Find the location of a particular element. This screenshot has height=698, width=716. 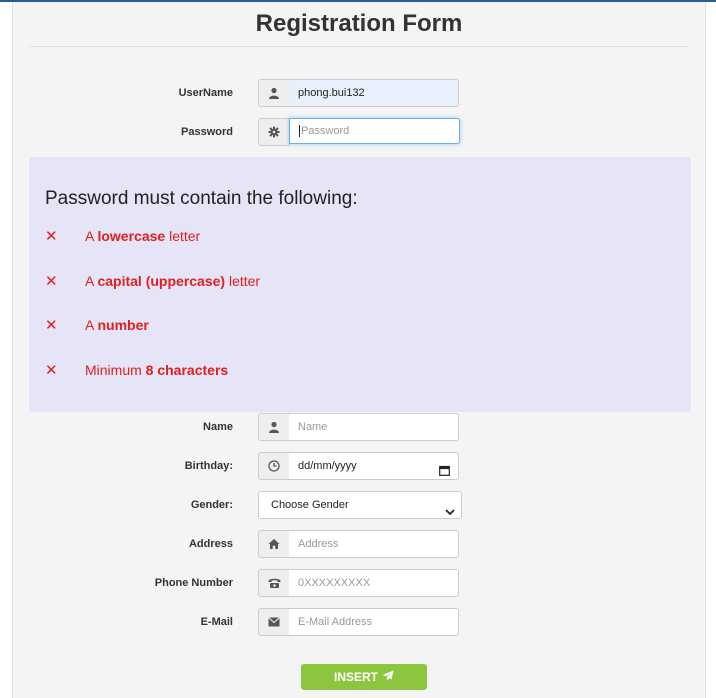

chevron-down-icon is located at coordinates (450, 513).